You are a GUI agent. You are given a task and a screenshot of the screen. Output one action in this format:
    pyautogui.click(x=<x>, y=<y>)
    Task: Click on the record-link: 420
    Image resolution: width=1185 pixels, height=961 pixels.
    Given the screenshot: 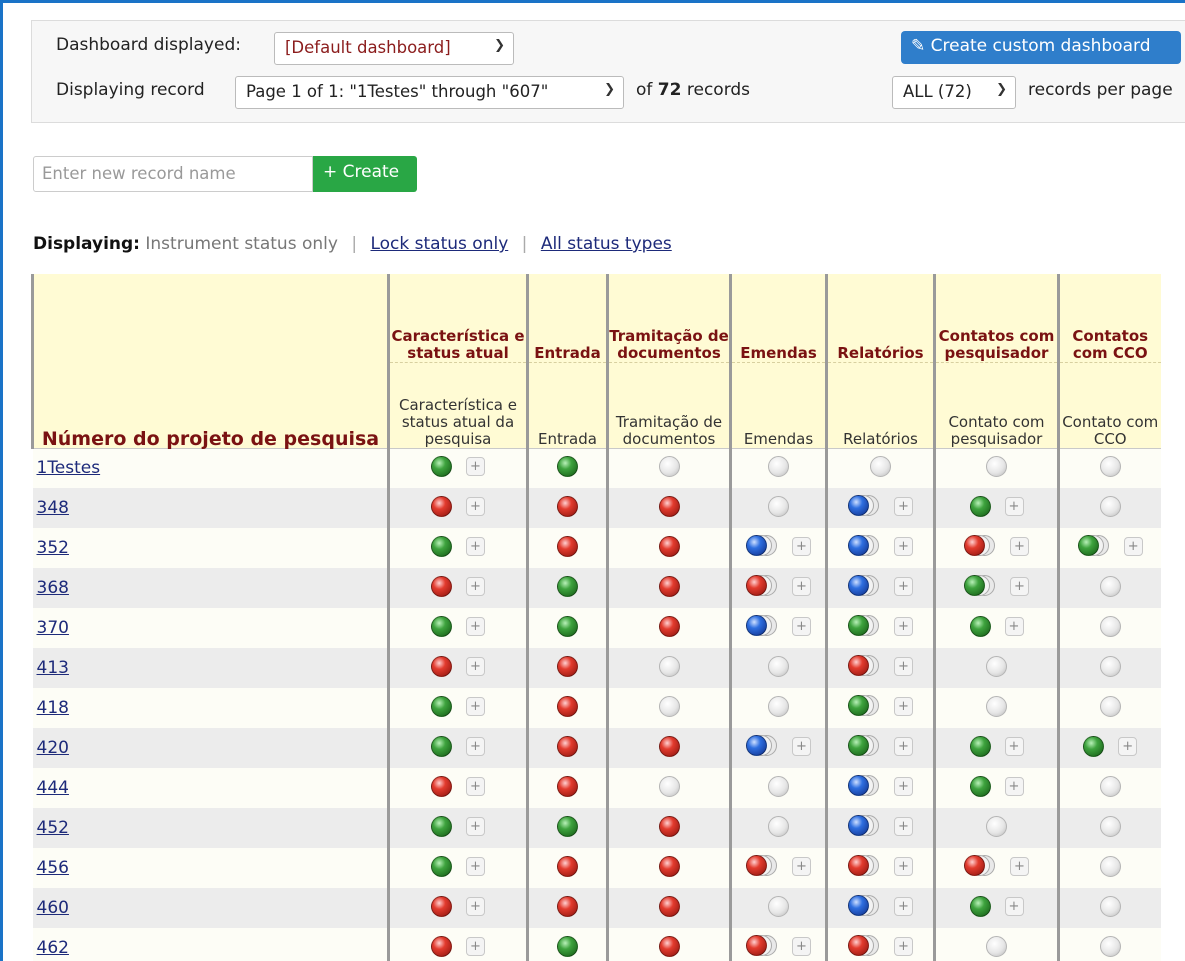 What is the action you would take?
    pyautogui.click(x=53, y=748)
    